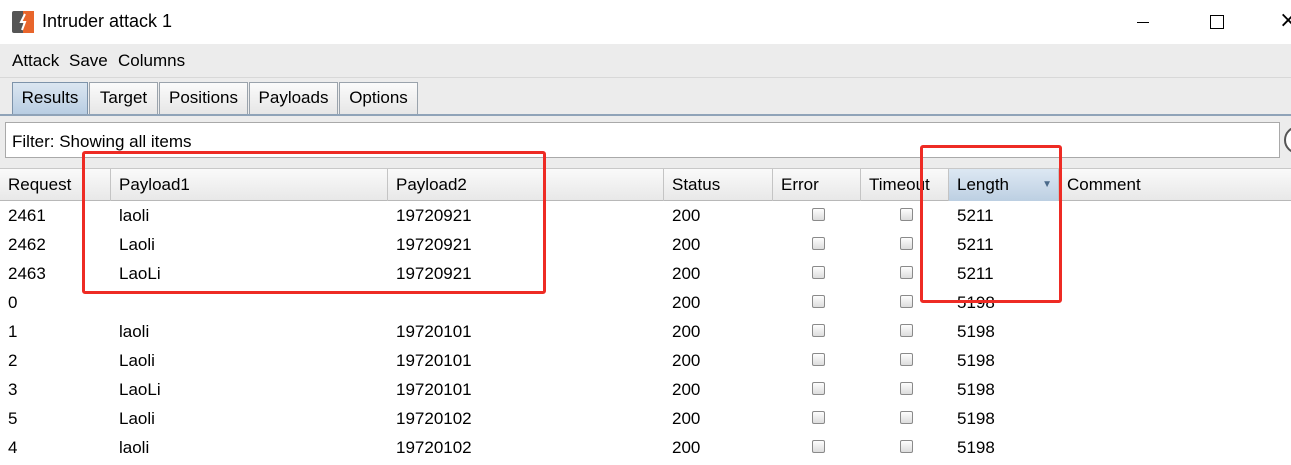  I want to click on table-row: 3 LaoLi 19720101 200 5198, so click(645, 389).